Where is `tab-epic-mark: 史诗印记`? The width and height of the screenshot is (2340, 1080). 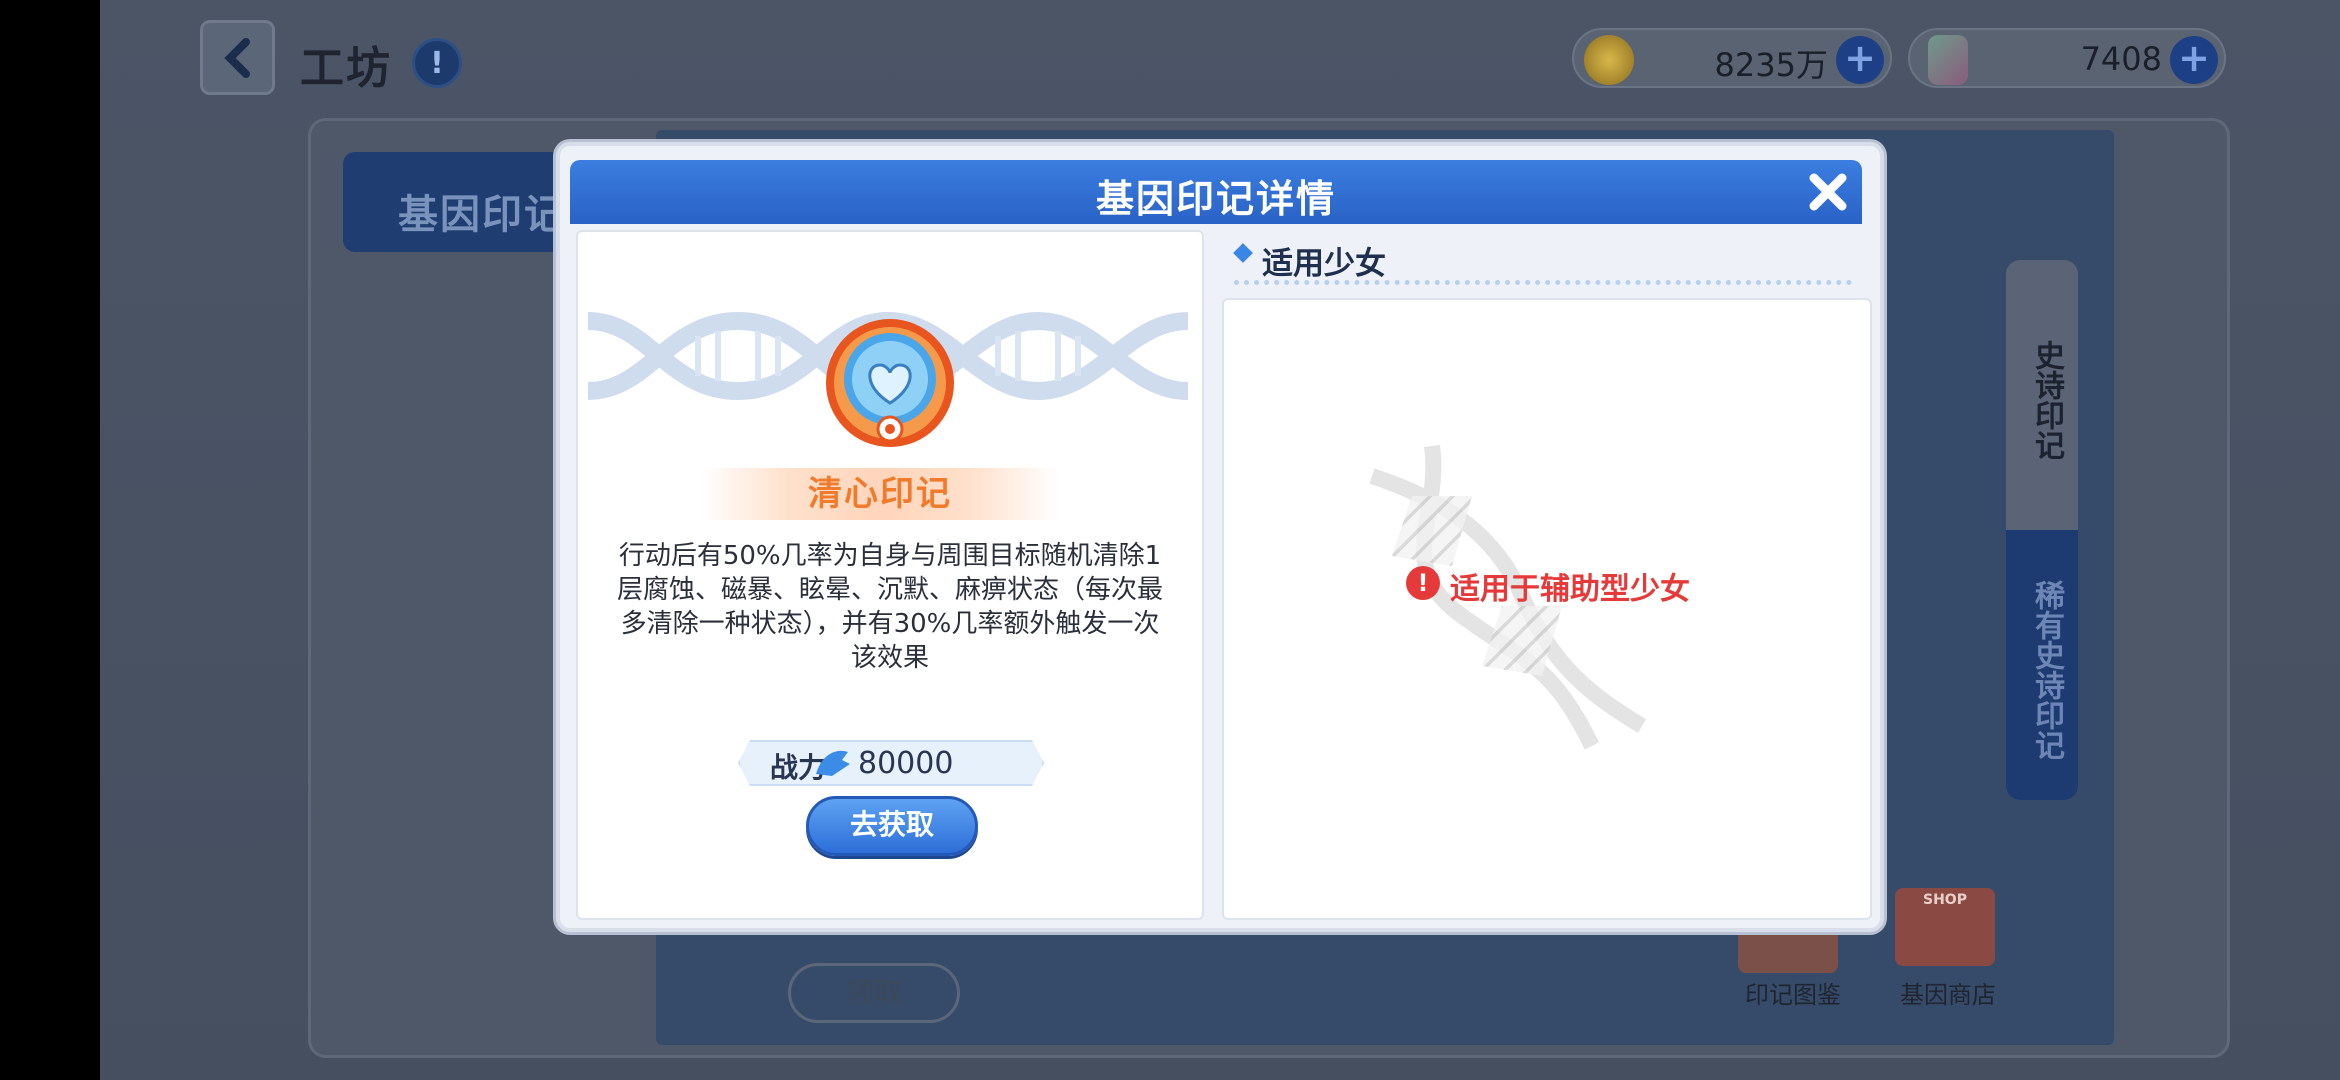
tab-epic-mark: 史诗印记 is located at coordinates (2046, 400).